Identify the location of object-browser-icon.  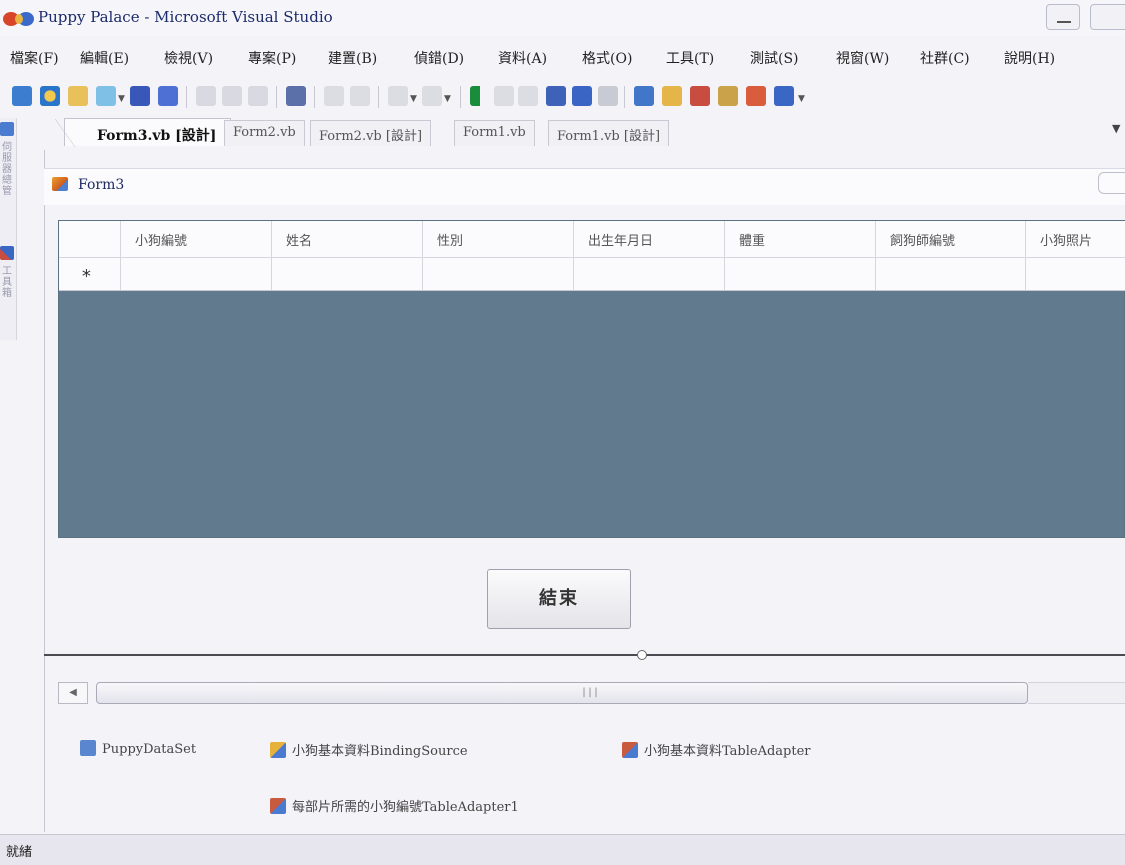
(700, 96).